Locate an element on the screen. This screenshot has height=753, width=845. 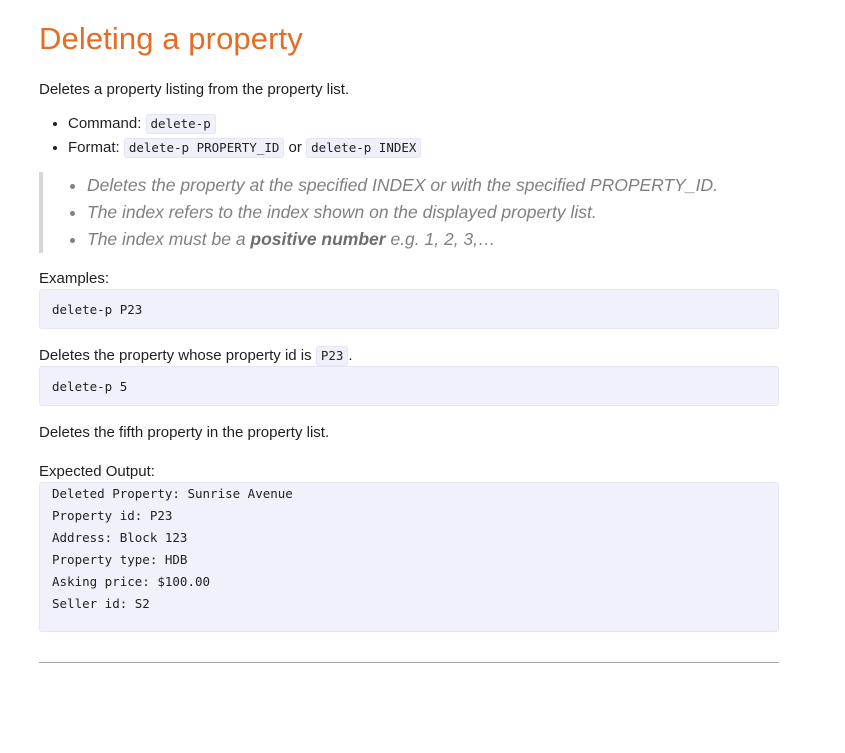
format-code-index: delete-p INDEX is located at coordinates (364, 148).